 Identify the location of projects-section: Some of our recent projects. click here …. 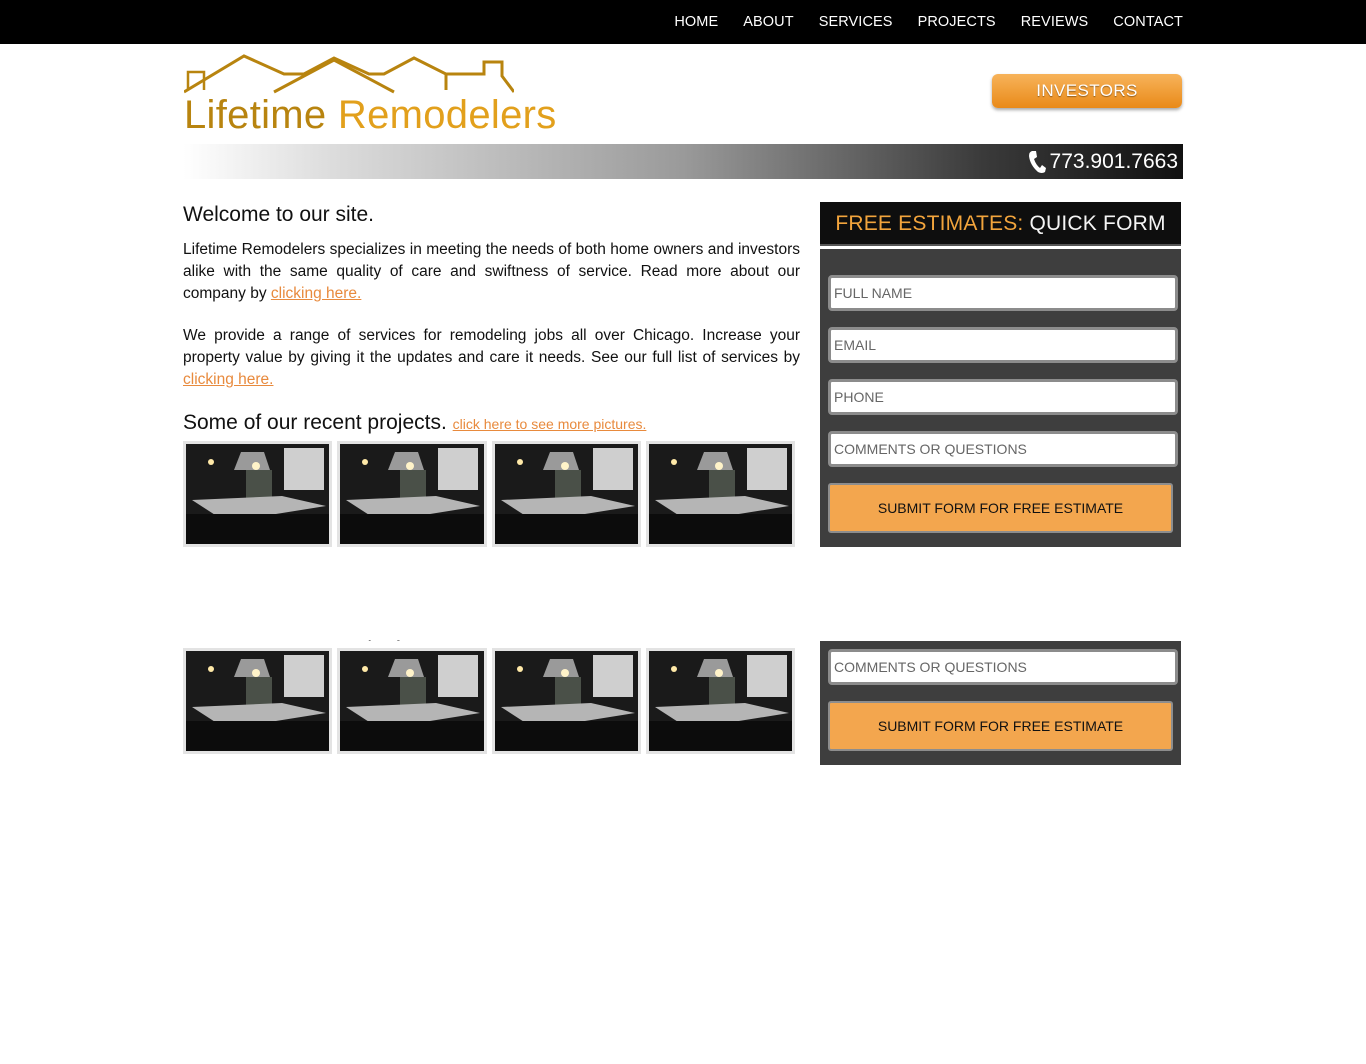
(491, 479).